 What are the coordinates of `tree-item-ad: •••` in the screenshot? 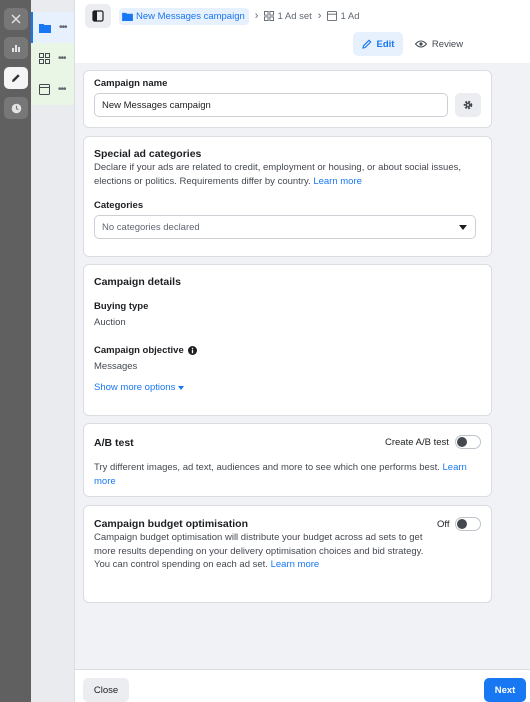 It's located at (52, 89).